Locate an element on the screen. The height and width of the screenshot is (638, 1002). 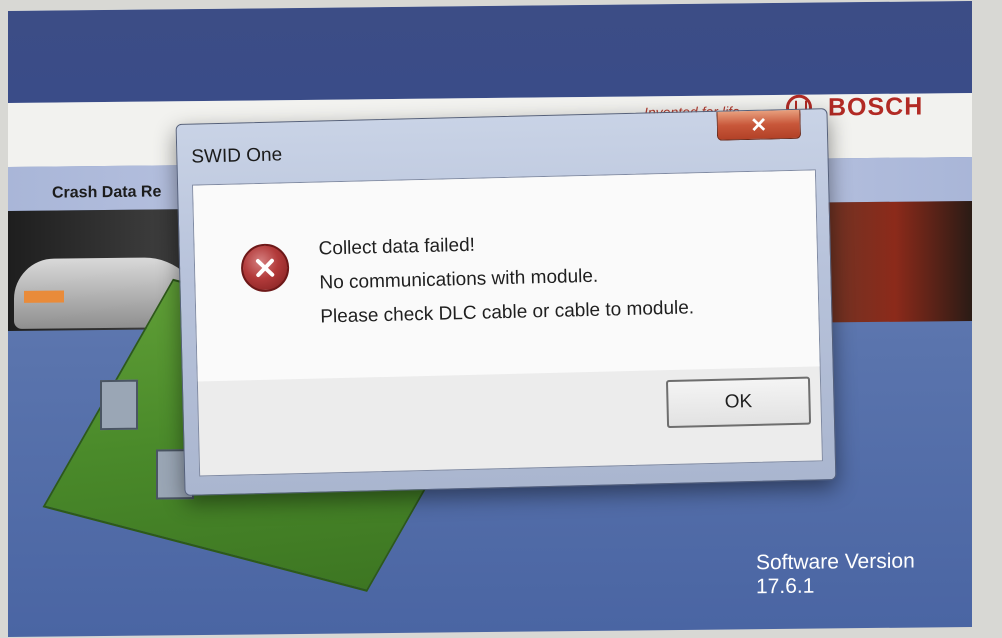
dialog-title: SWID One is located at coordinates (237, 156).